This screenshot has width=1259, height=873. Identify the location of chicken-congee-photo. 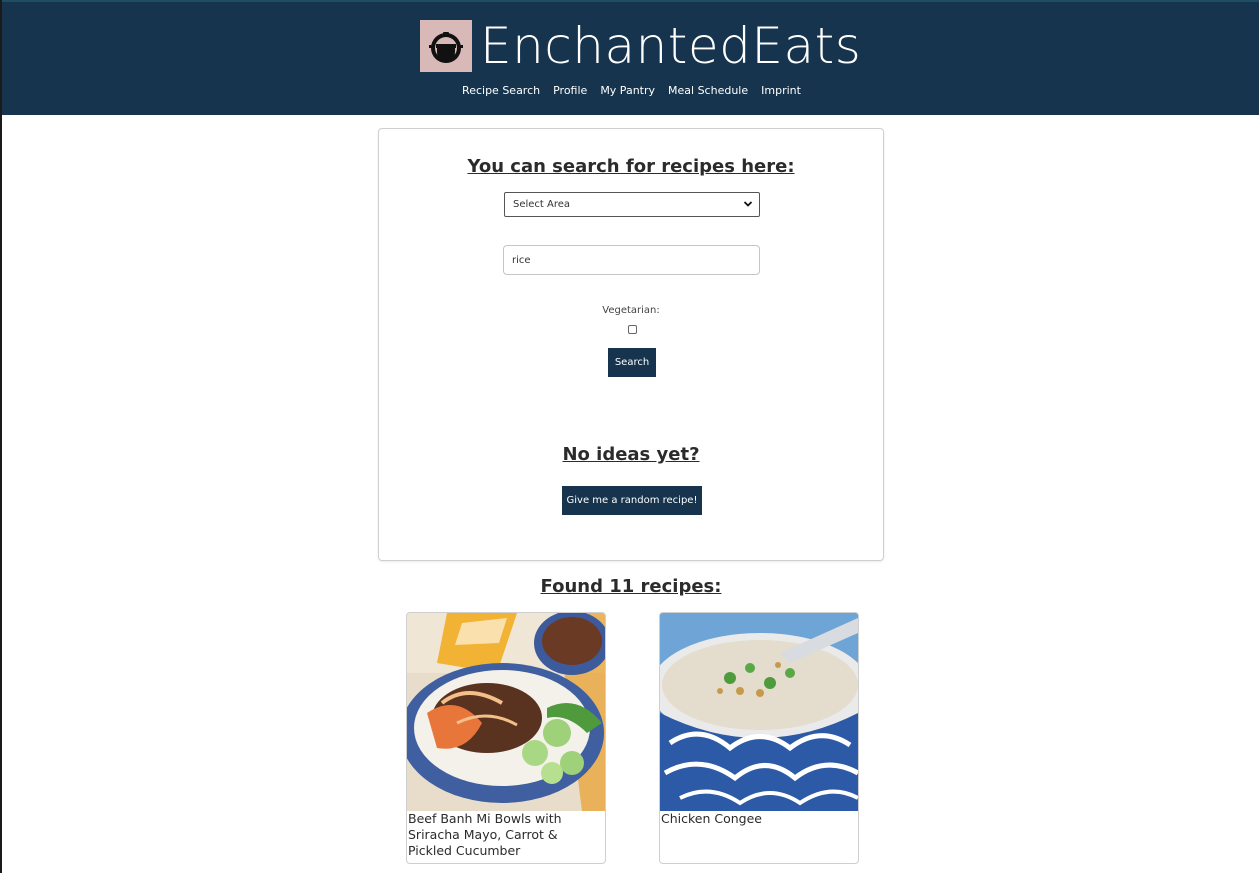
(759, 712).